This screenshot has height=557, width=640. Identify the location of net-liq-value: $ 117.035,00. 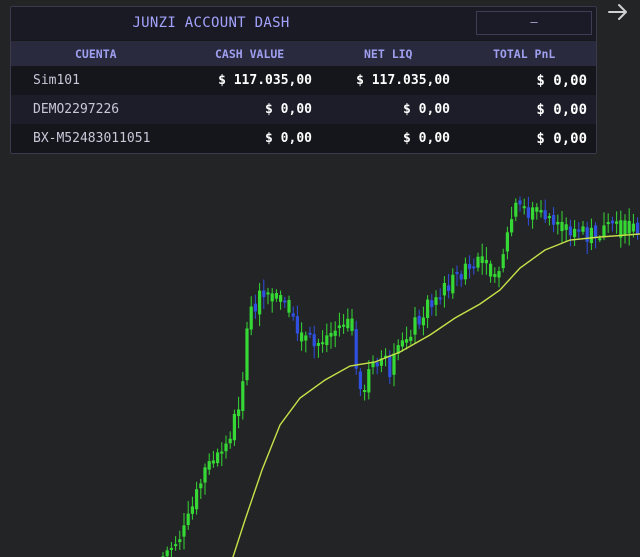
(403, 80).